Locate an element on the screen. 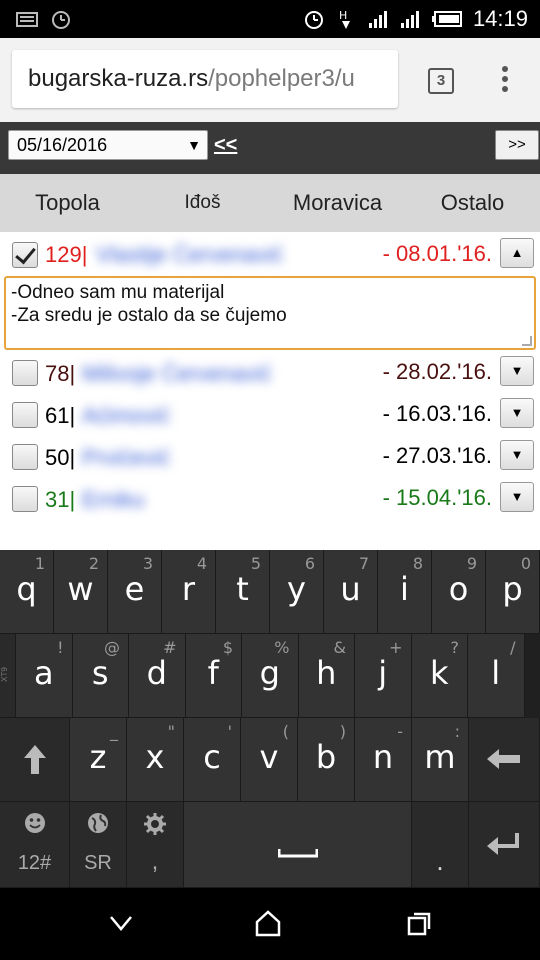 The width and height of the screenshot is (540, 960). alarm-clock-icon is located at coordinates (313, 20).